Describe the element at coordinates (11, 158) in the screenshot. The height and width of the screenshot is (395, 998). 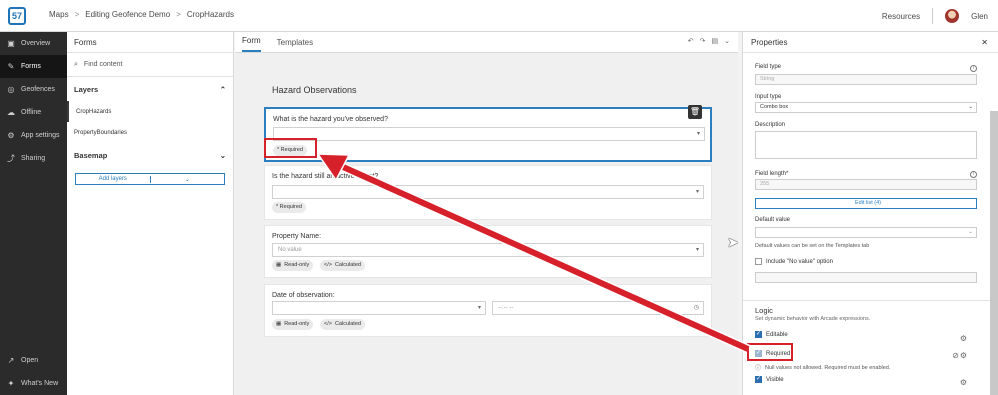
I see `share-icon: ⤴` at that location.